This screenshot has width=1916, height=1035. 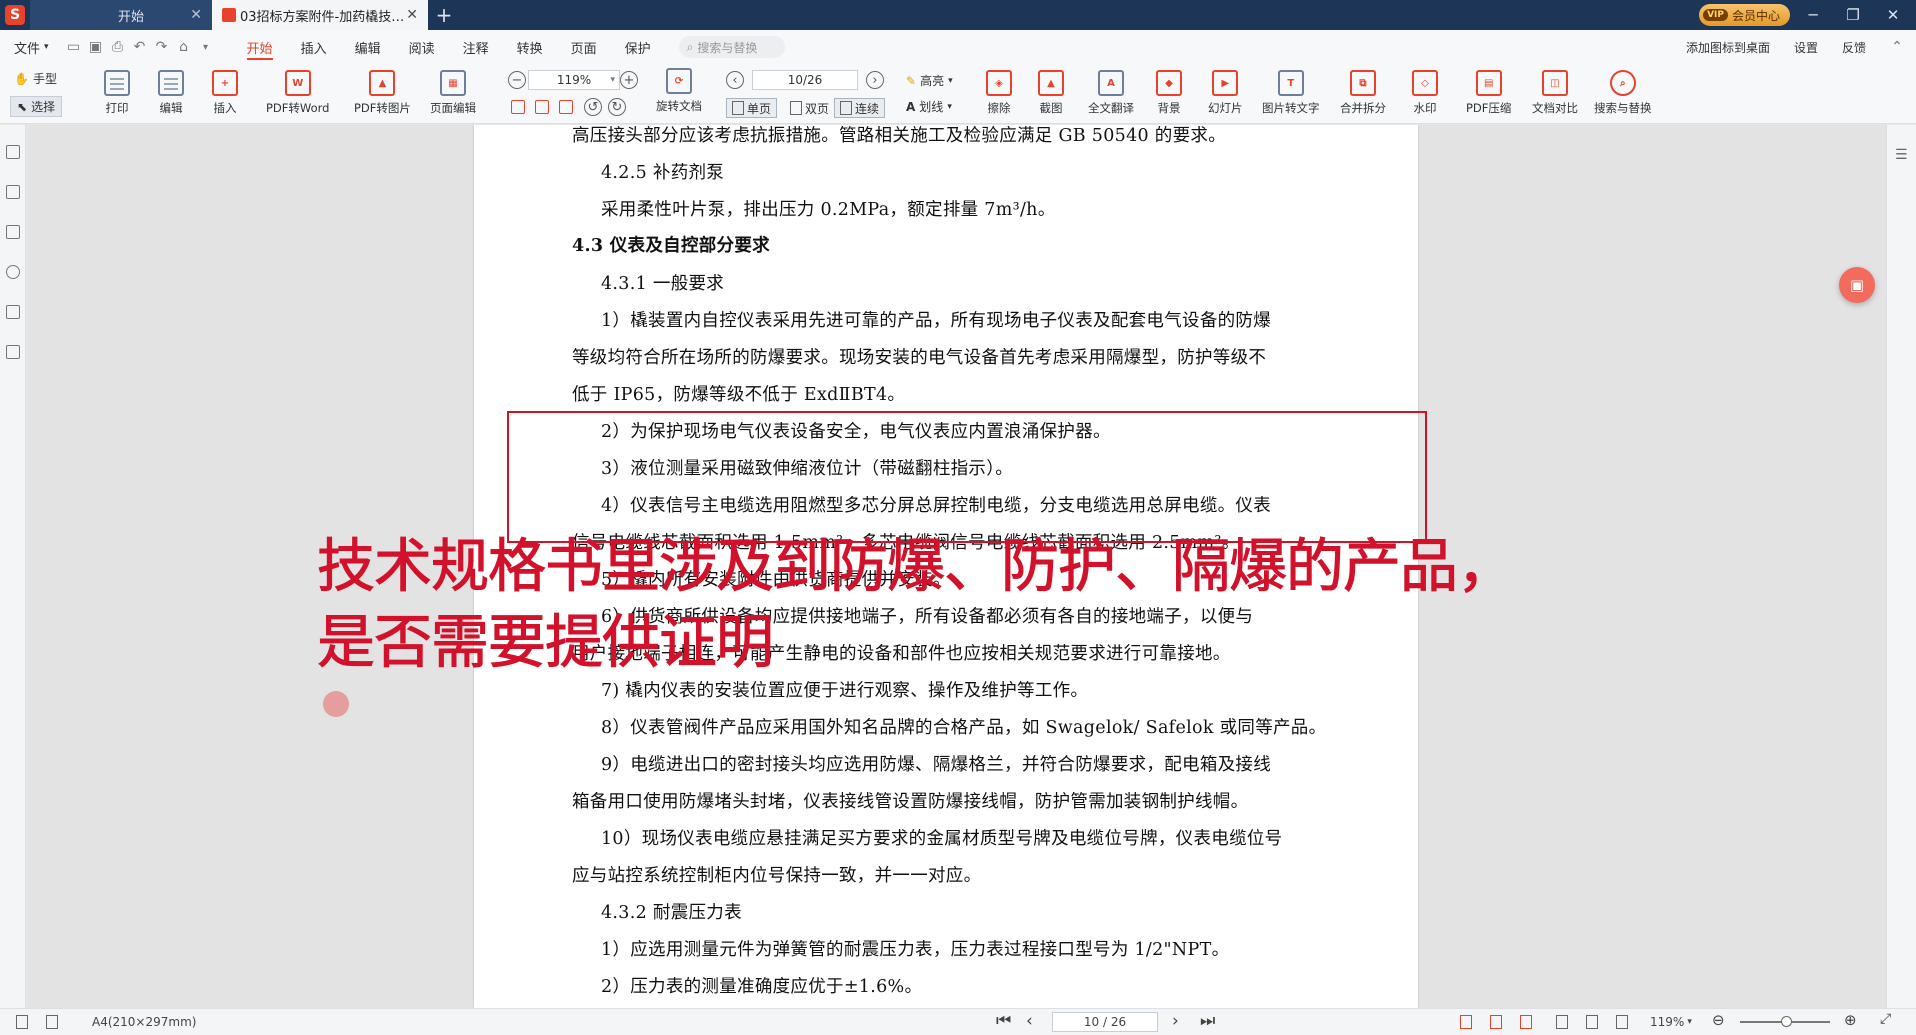 What do you see at coordinates (117, 93) in the screenshot?
I see `print-button: 打印` at bounding box center [117, 93].